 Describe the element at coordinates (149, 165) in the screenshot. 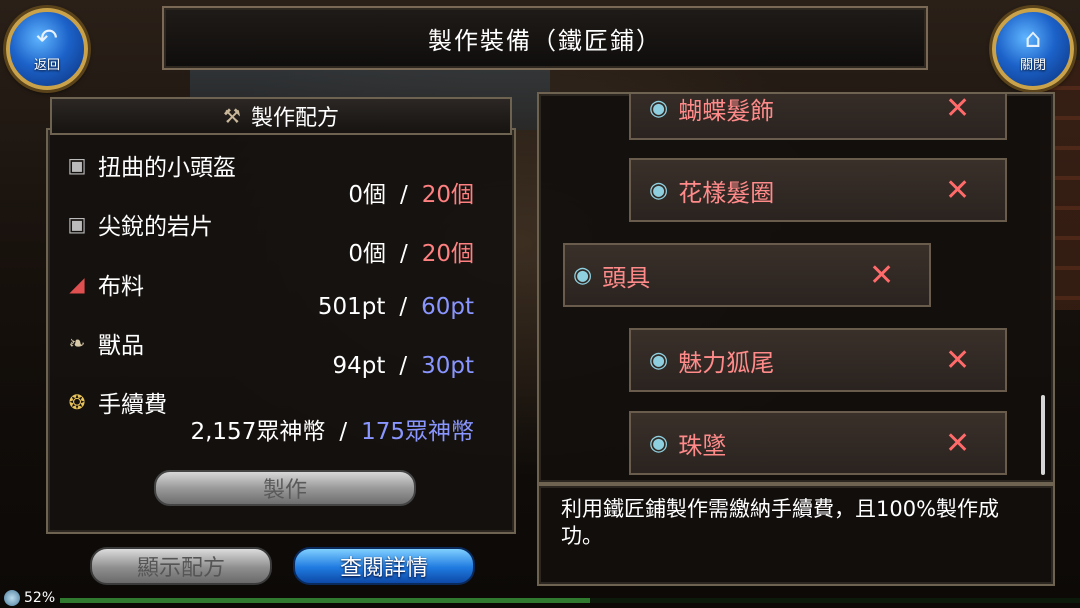

I see `material-name: ▣ 扭曲的小頭盔` at that location.